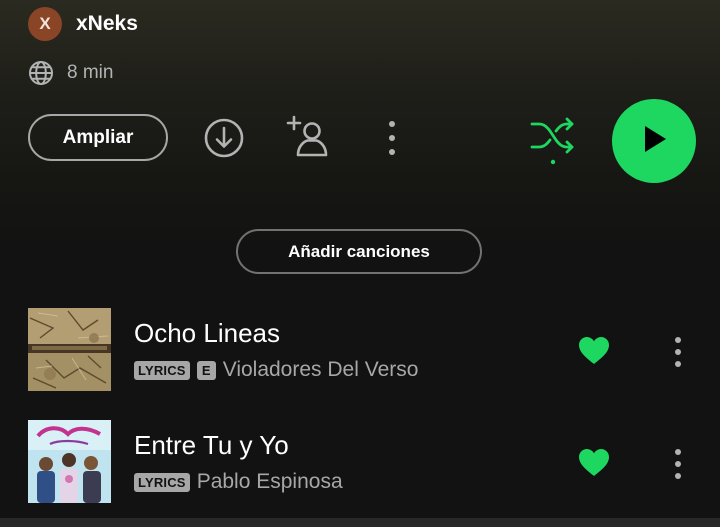  I want to click on globe-icon, so click(41, 73).